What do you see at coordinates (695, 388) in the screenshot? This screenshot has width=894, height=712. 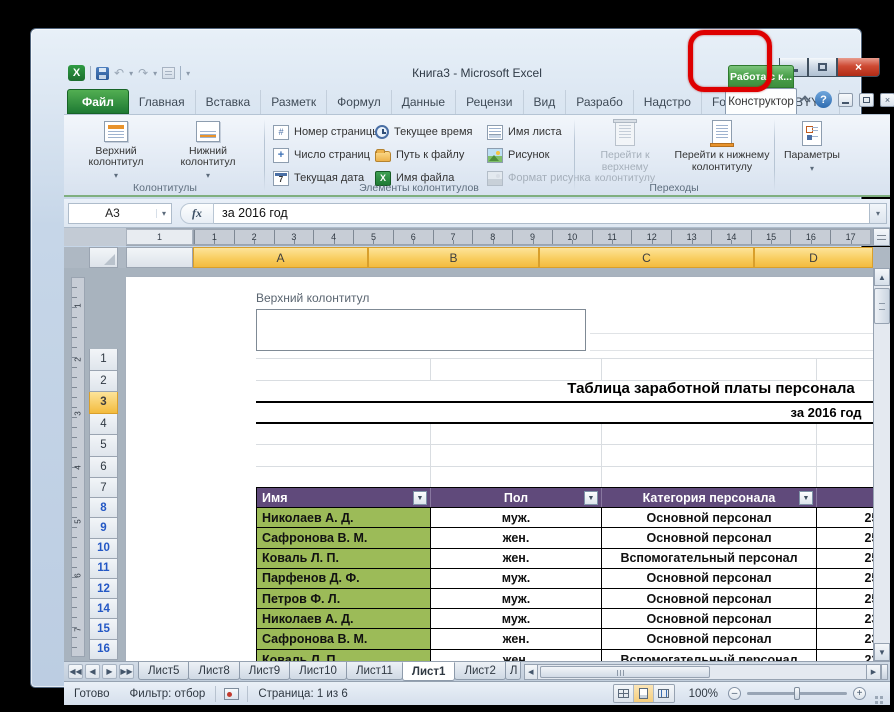 I see `table-title: Таблица заработной платы персонала` at bounding box center [695, 388].